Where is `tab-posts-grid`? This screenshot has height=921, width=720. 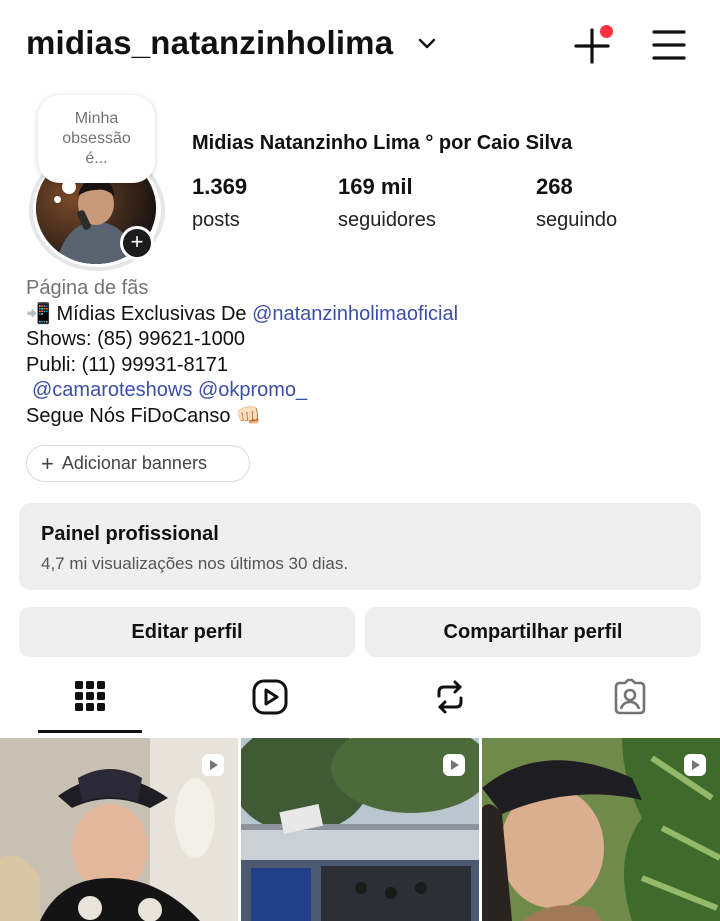
tab-posts-grid is located at coordinates (90, 702).